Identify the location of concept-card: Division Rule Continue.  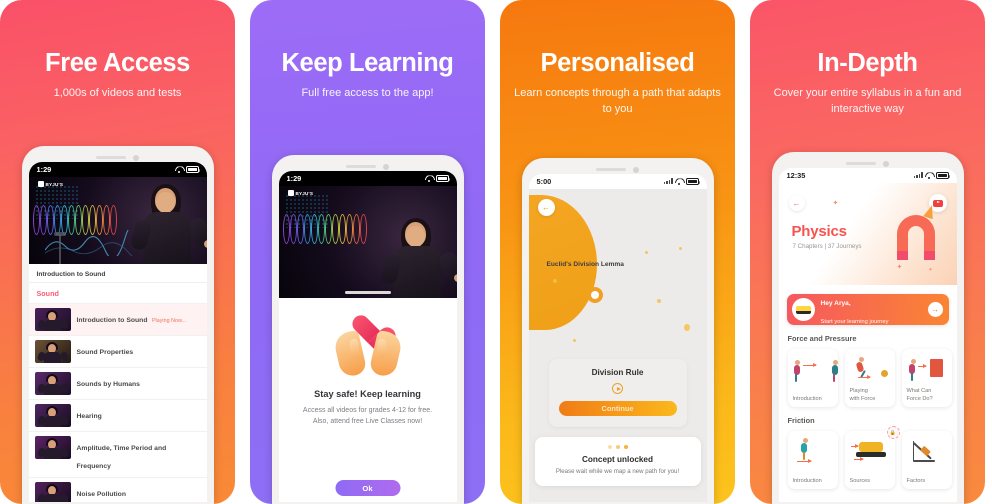
(617, 393).